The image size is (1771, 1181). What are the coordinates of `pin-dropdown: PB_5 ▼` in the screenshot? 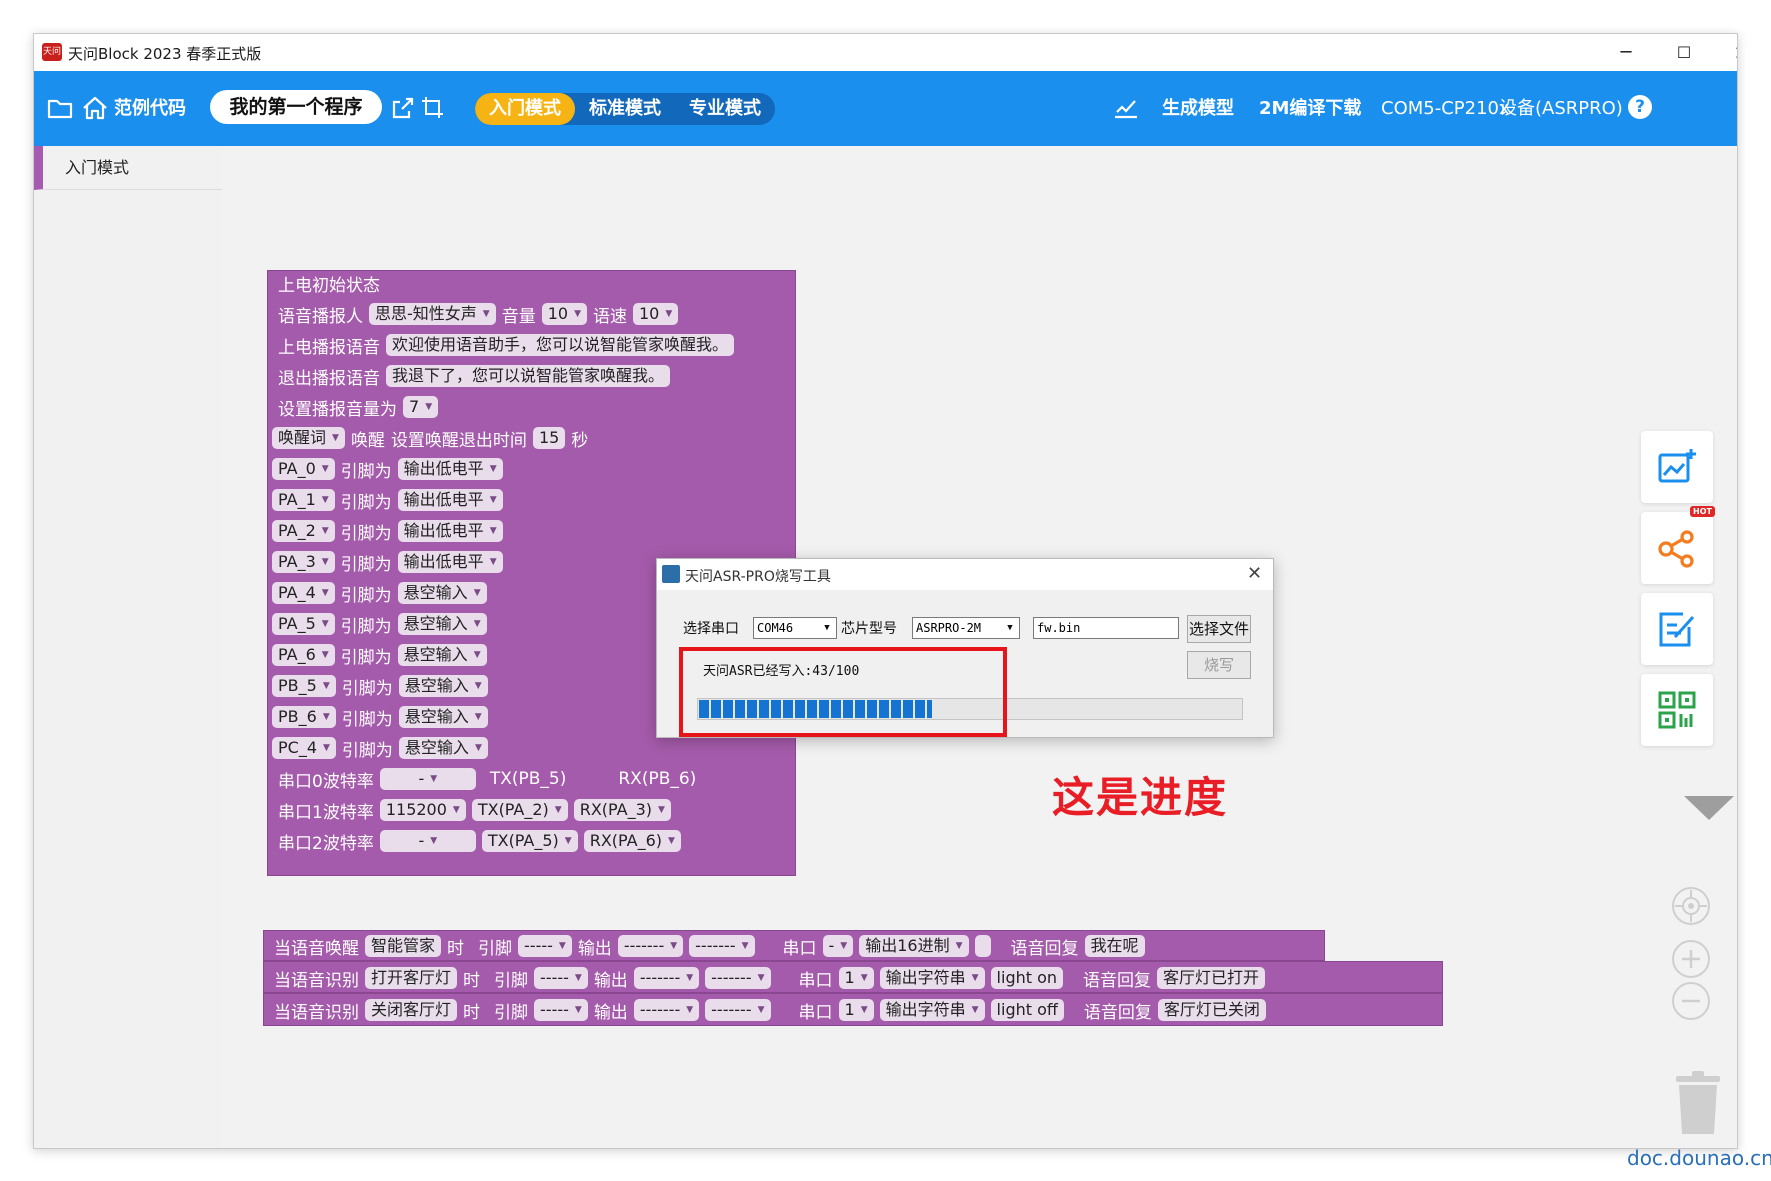 It's located at (304, 686).